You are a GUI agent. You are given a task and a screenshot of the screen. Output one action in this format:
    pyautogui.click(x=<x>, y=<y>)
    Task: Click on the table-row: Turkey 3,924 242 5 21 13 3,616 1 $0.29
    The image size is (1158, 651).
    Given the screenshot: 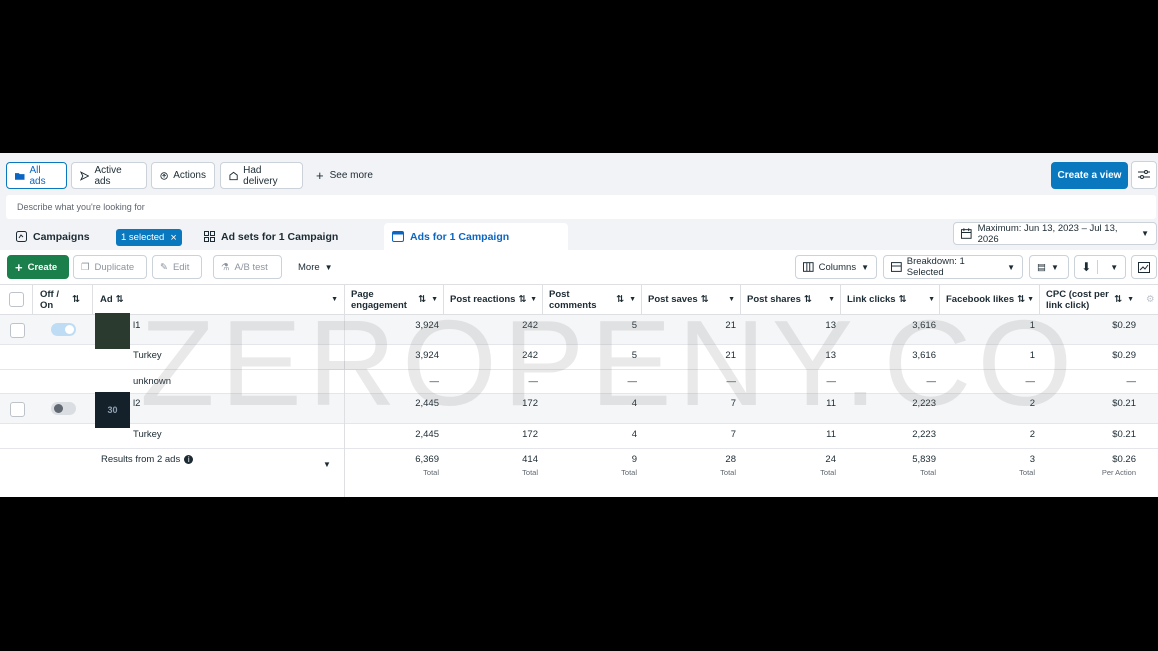 What is the action you would take?
    pyautogui.click(x=579, y=357)
    